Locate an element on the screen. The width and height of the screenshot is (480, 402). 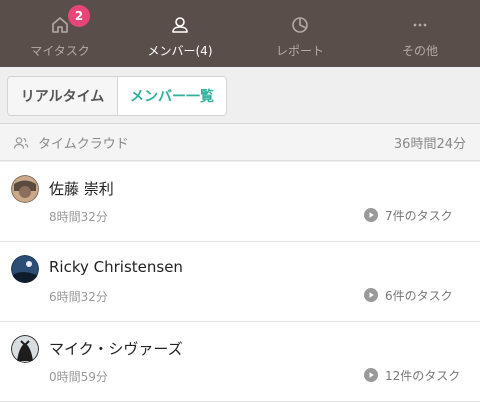
member-task-count: 6件のタスク is located at coordinates (408, 295).